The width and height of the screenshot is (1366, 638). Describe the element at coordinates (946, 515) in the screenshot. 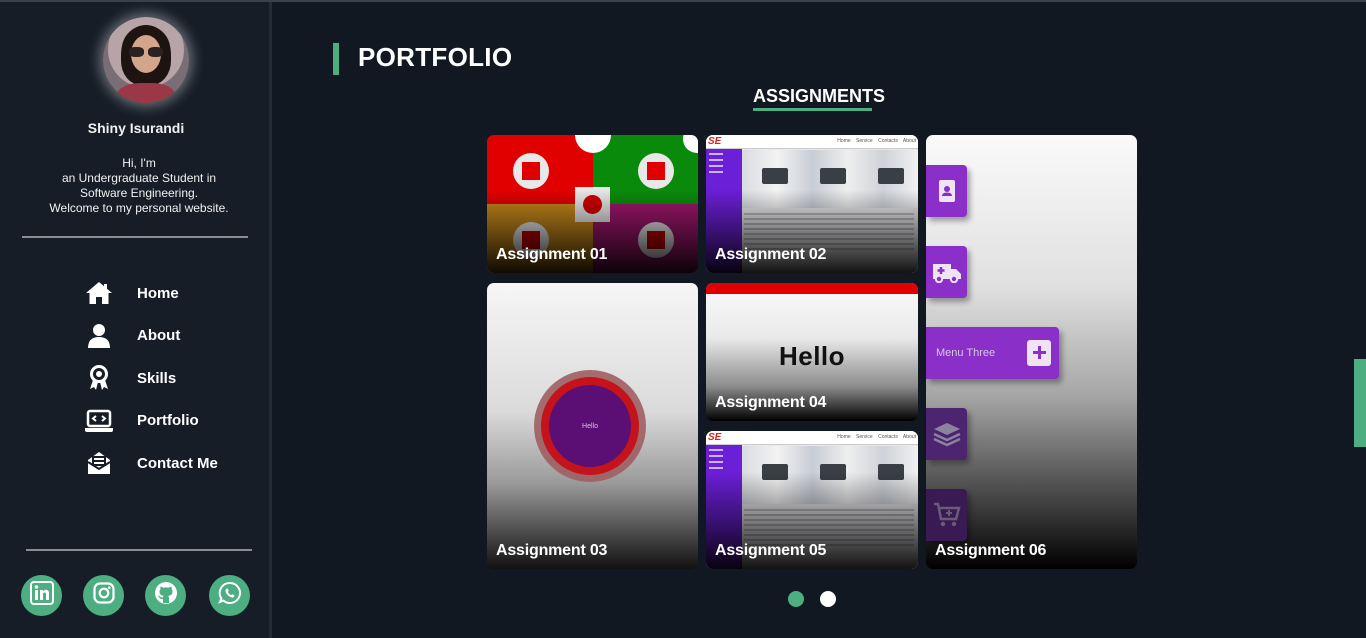

I see `cart-plus-icon` at that location.